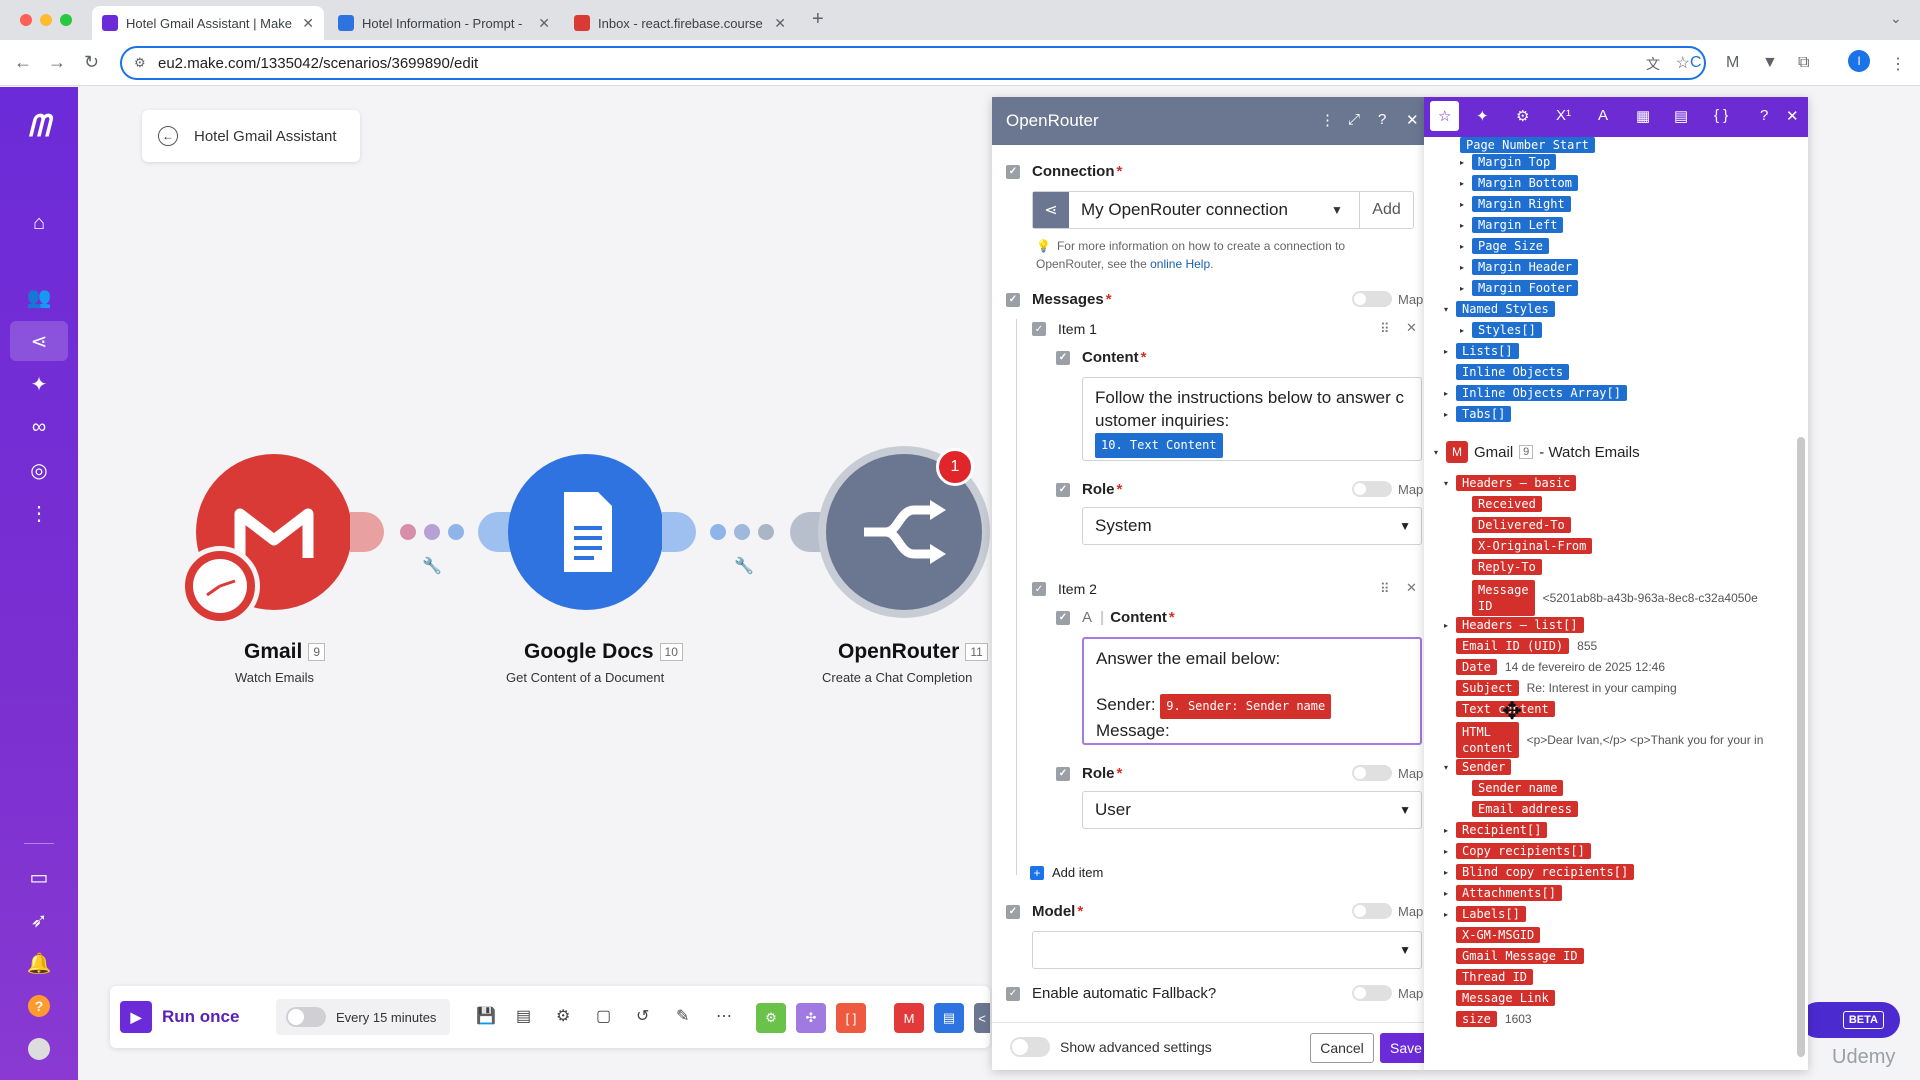  Describe the element at coordinates (1515, 525) in the screenshot. I see `tree-item: Delivered-To` at that location.